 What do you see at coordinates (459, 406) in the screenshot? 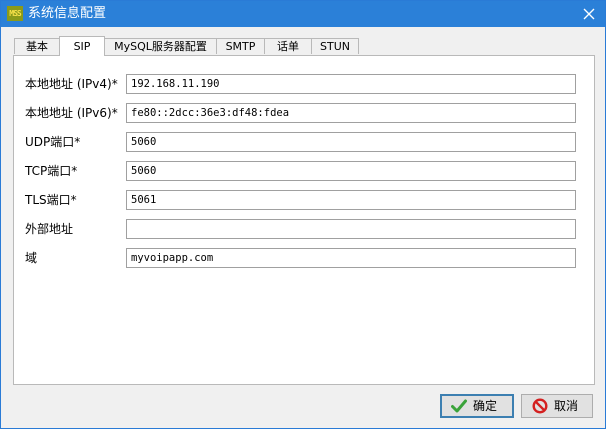
I see `checkmark-icon` at bounding box center [459, 406].